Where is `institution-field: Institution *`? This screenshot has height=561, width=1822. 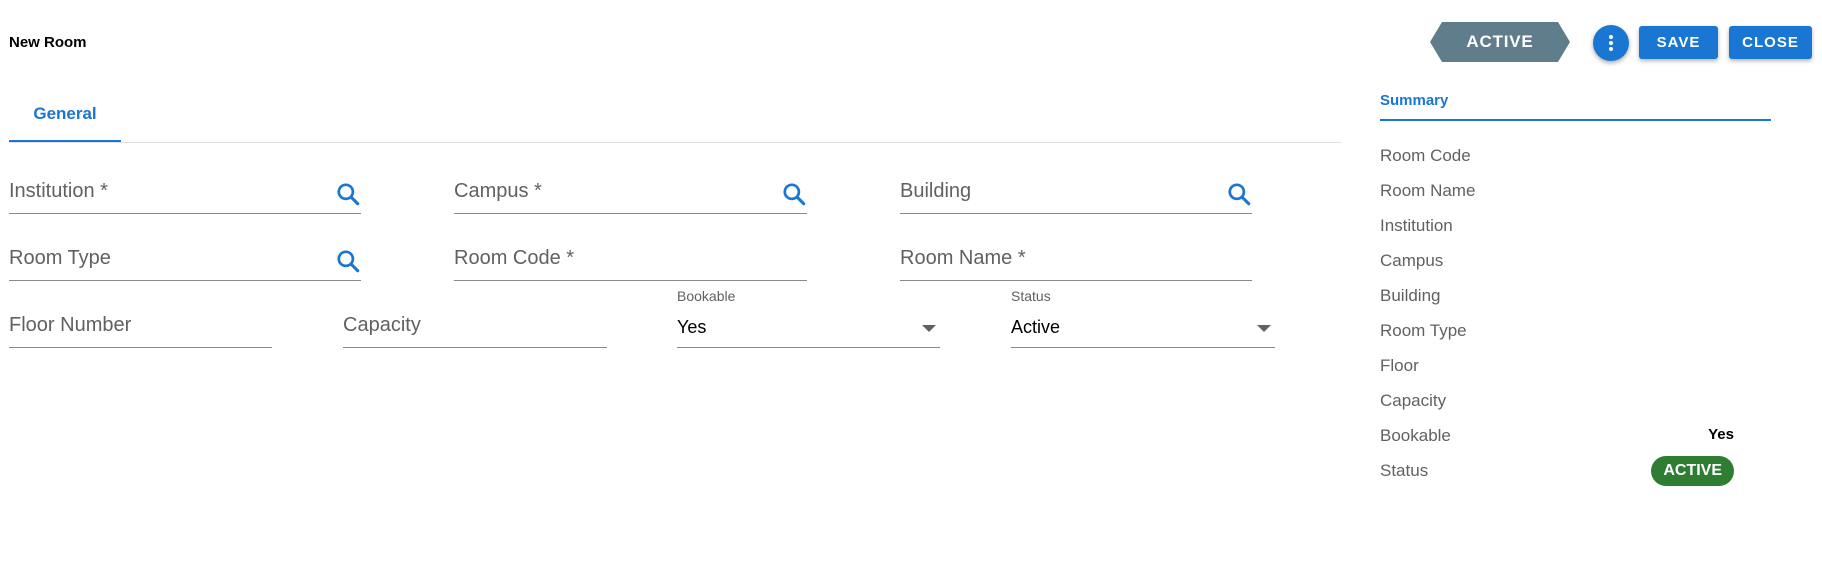 institution-field: Institution * is located at coordinates (185, 190).